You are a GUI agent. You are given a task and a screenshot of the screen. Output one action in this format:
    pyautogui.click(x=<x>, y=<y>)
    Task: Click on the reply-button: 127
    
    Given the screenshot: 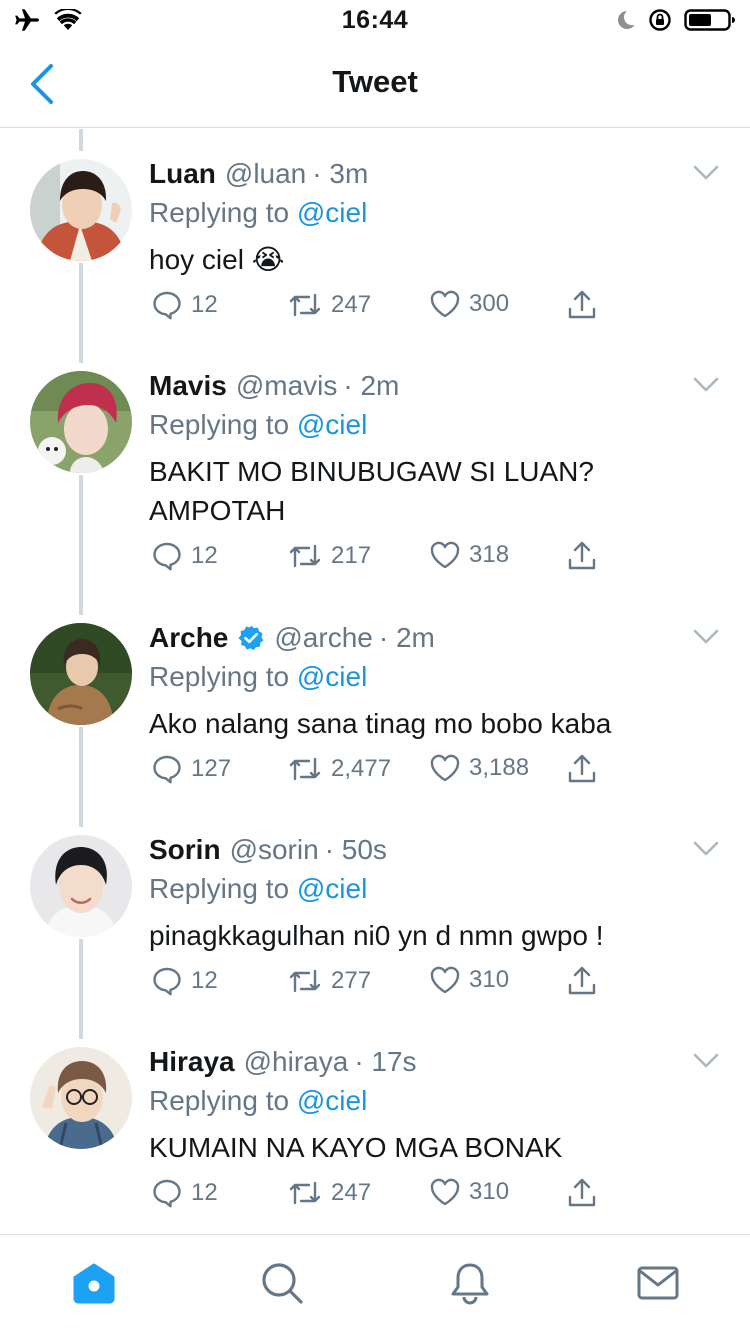 What is the action you would take?
    pyautogui.click(x=191, y=769)
    